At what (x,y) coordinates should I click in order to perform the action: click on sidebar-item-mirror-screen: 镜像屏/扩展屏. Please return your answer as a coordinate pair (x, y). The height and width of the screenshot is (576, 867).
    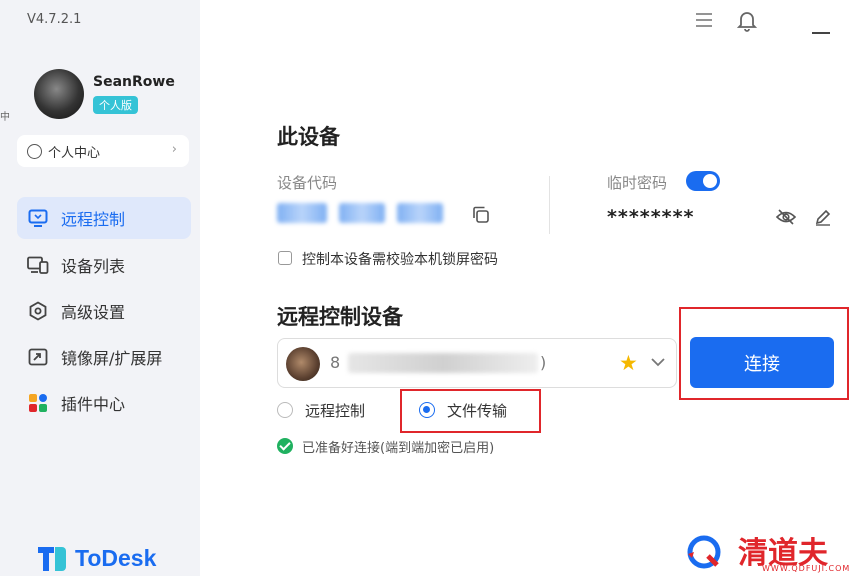
    Looking at the image, I should click on (104, 357).